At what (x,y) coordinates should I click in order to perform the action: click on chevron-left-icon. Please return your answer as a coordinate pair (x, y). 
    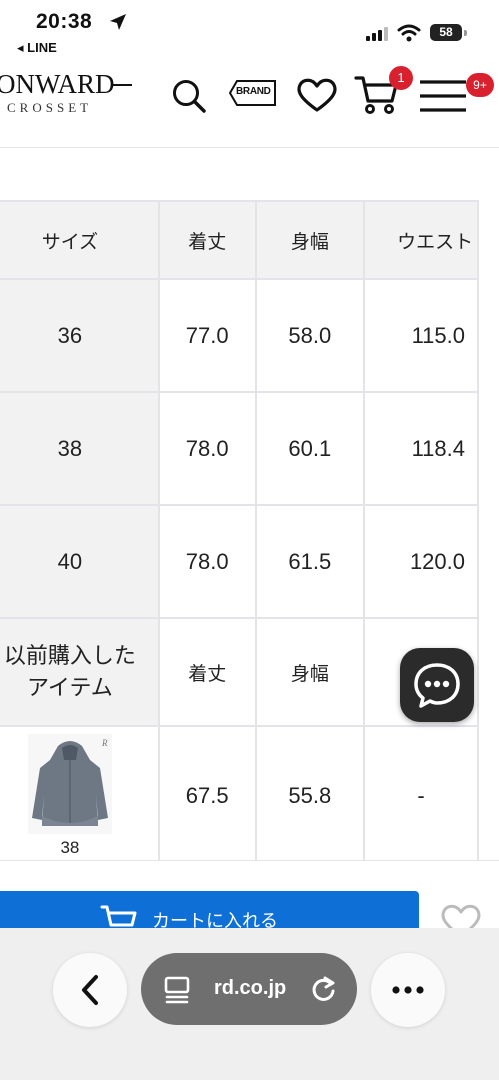
    Looking at the image, I should click on (90, 990).